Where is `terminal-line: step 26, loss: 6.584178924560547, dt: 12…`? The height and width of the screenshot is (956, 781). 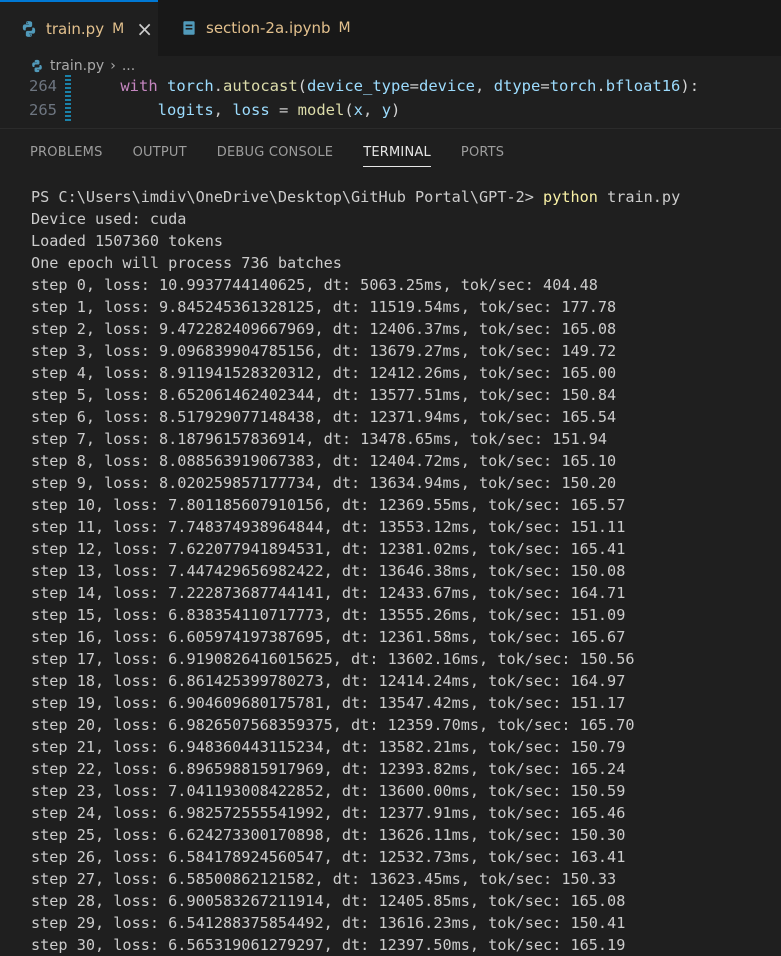 terminal-line: step 26, loss: 6.584178924560547, dt: 12… is located at coordinates (328, 857).